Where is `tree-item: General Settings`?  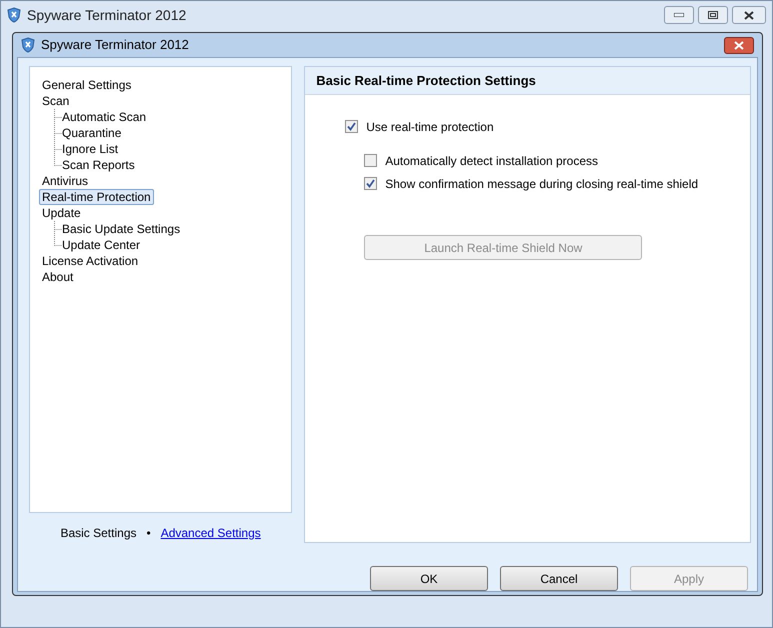
tree-item: General Settings is located at coordinates (86, 85).